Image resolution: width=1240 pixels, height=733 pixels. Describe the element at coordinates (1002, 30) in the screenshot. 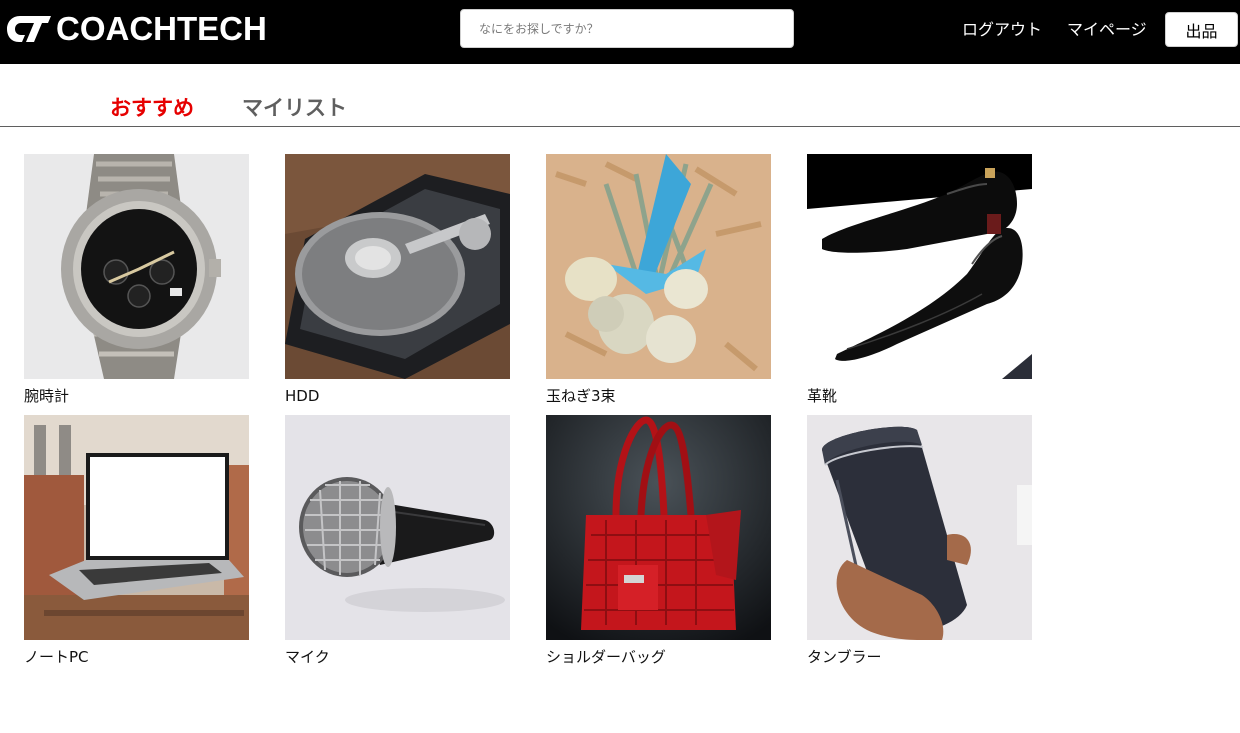

I see `logout-link: ログアウト` at that location.